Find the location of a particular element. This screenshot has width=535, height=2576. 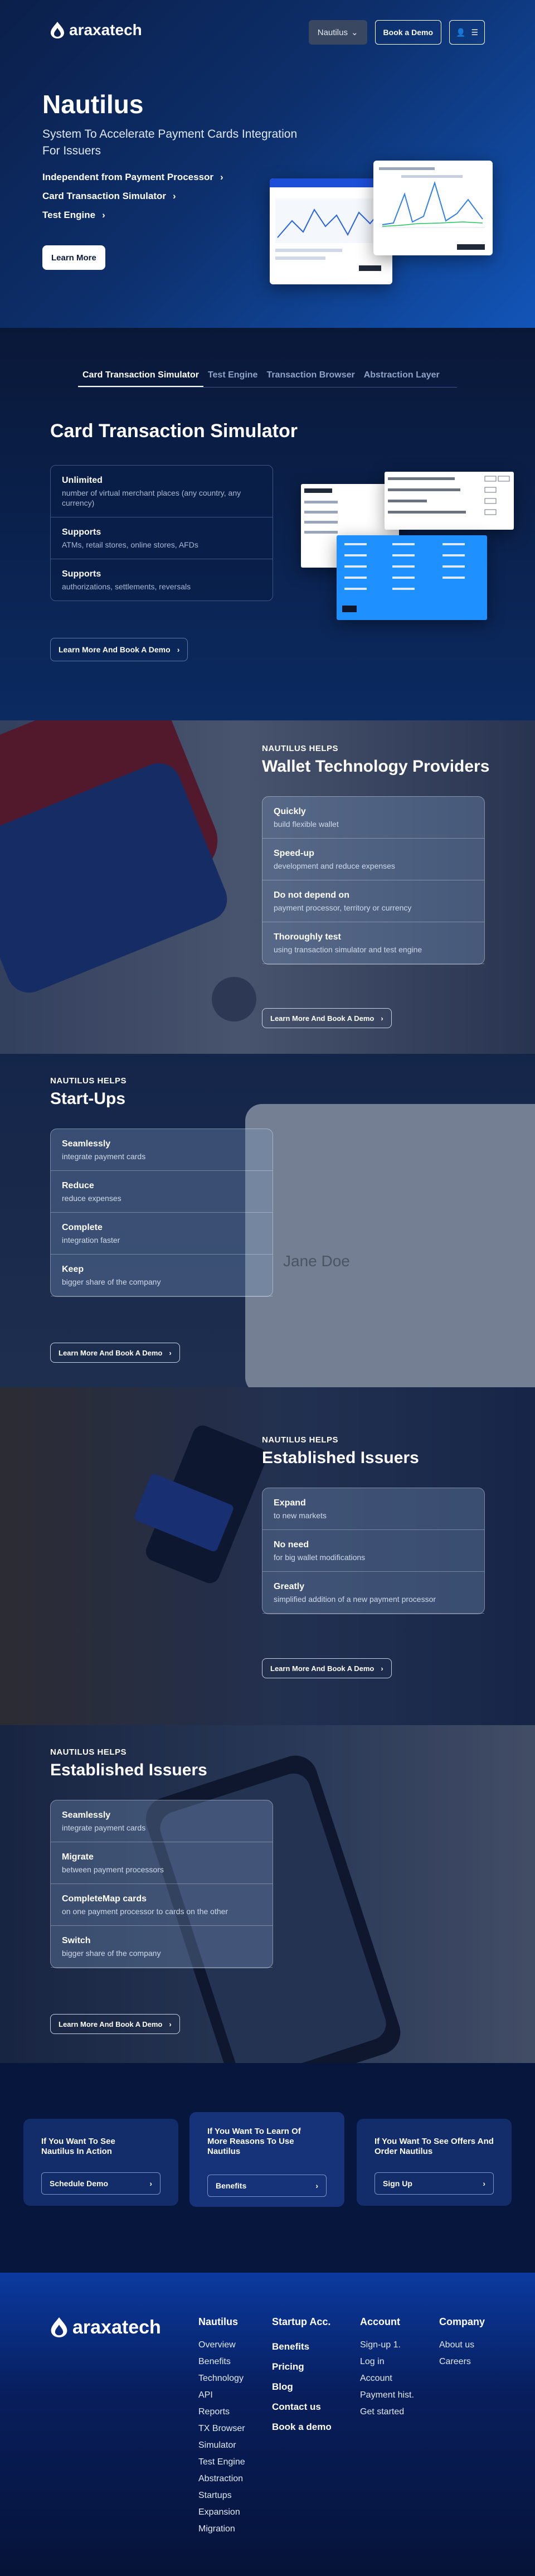

feature-heading: Greatly is located at coordinates (289, 1586).